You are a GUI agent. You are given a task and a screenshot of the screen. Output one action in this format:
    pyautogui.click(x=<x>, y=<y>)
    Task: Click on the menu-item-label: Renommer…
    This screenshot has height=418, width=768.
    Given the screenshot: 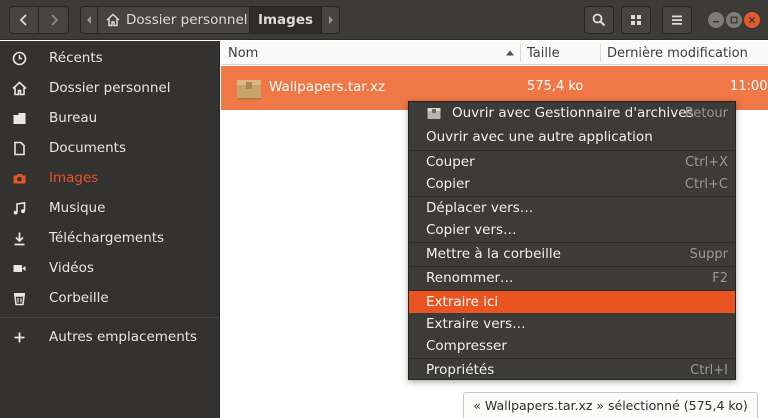 What is the action you would take?
    pyautogui.click(x=470, y=278)
    